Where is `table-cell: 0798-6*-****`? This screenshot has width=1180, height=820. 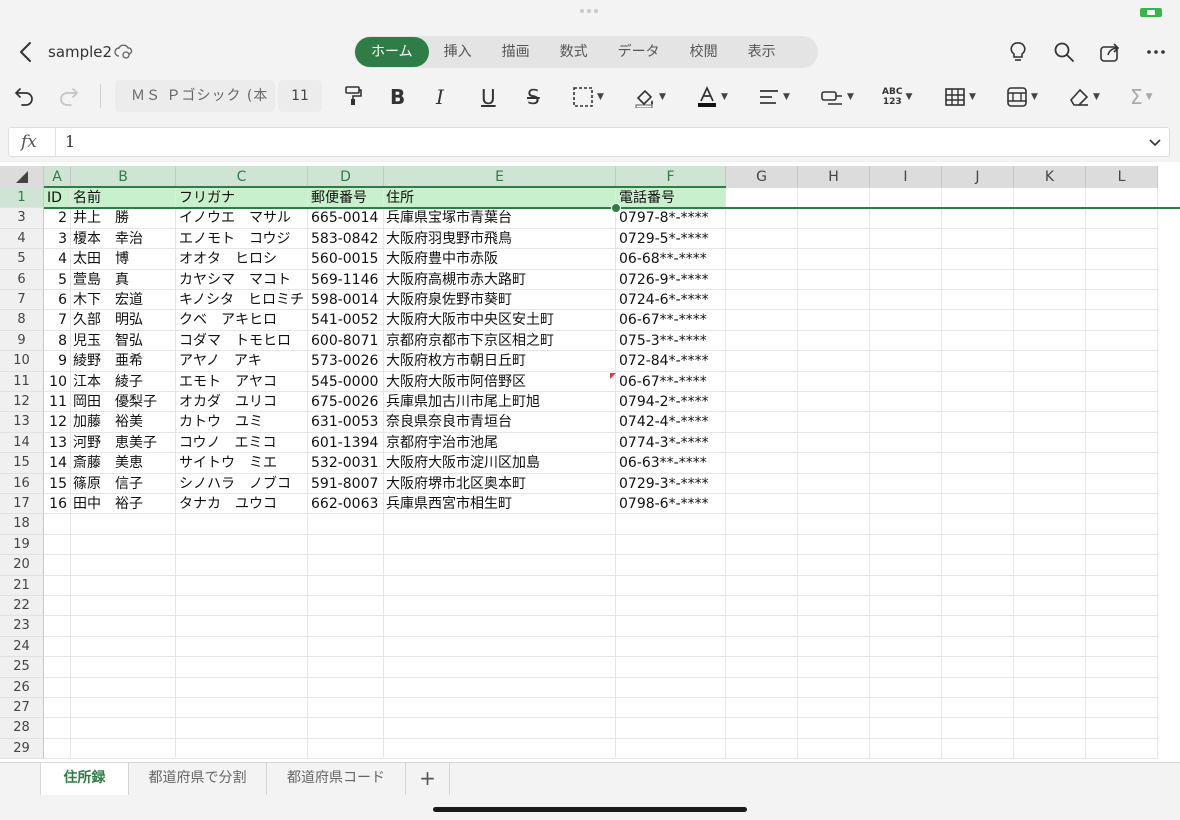 table-cell: 0798-6*-**** is located at coordinates (671, 504).